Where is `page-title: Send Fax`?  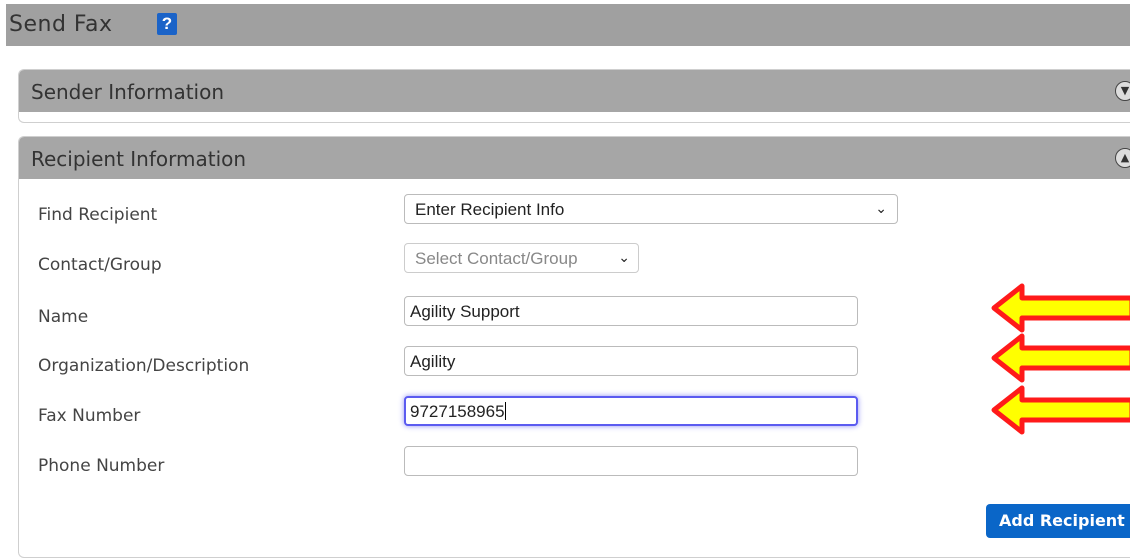 page-title: Send Fax is located at coordinates (61, 24).